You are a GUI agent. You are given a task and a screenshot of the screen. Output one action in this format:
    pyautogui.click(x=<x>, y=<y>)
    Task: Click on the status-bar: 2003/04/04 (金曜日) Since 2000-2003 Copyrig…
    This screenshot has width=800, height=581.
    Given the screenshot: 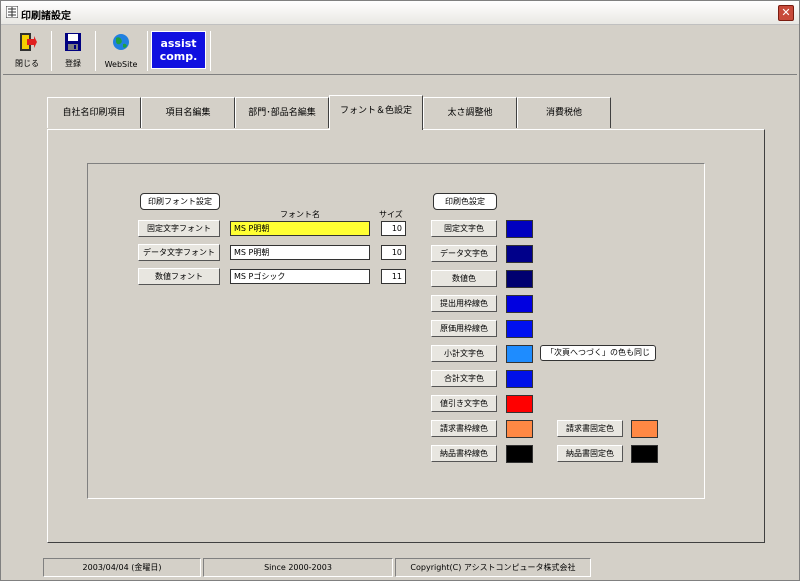 What is the action you would take?
    pyautogui.click(x=401, y=568)
    